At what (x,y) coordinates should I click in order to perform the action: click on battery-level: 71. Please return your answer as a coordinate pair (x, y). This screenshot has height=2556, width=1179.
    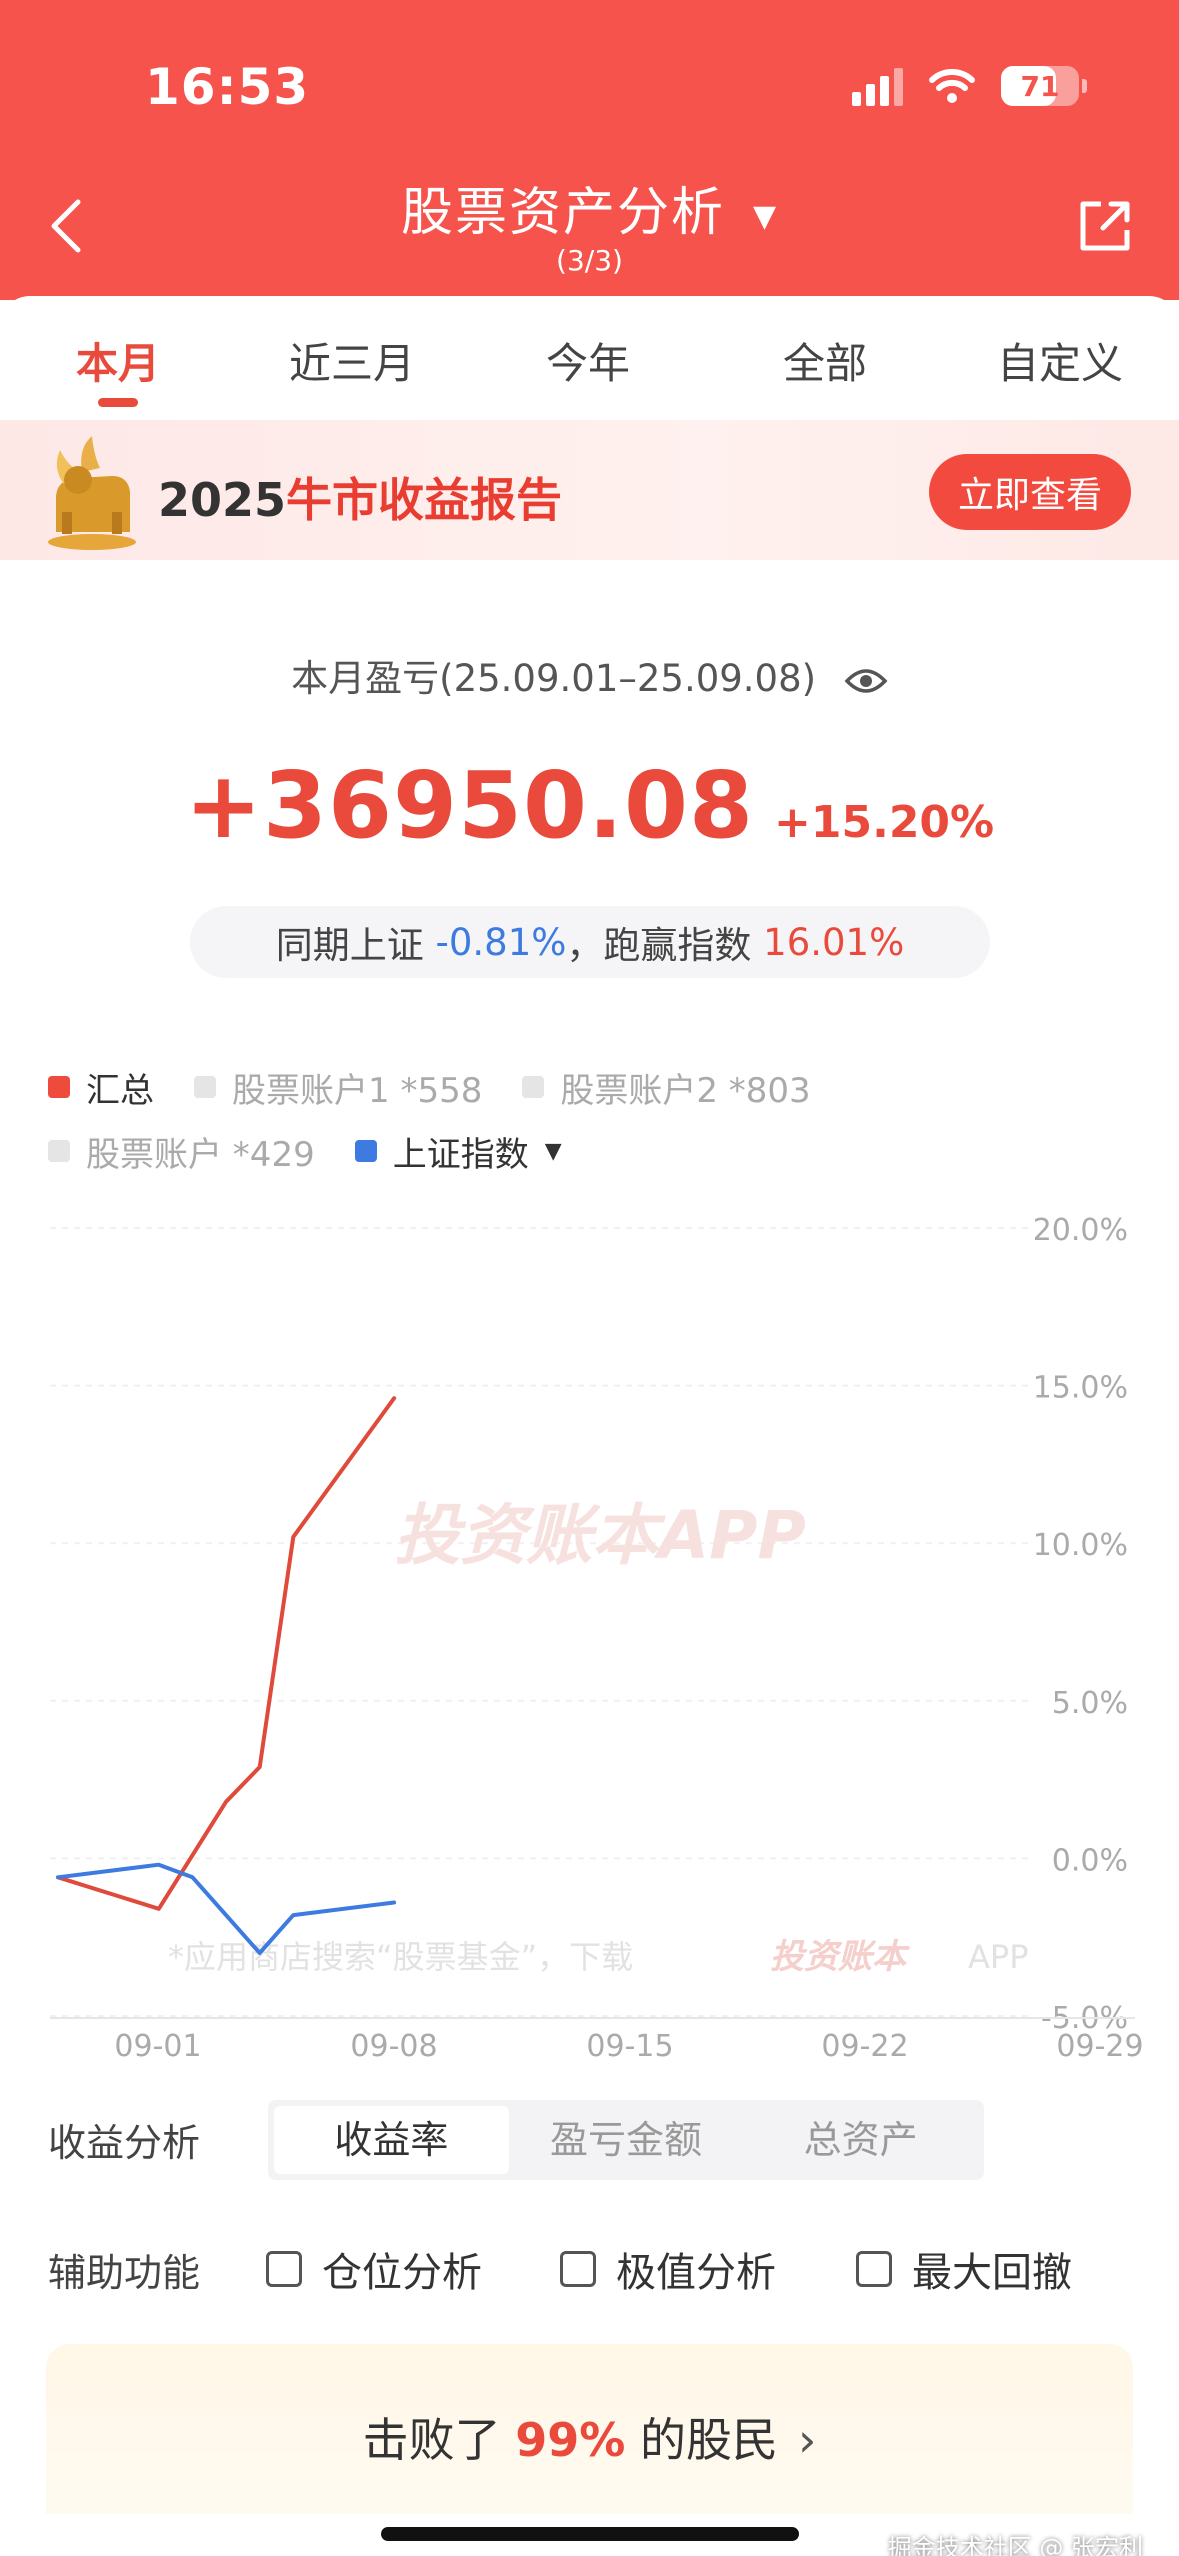
    Looking at the image, I should click on (1040, 86).